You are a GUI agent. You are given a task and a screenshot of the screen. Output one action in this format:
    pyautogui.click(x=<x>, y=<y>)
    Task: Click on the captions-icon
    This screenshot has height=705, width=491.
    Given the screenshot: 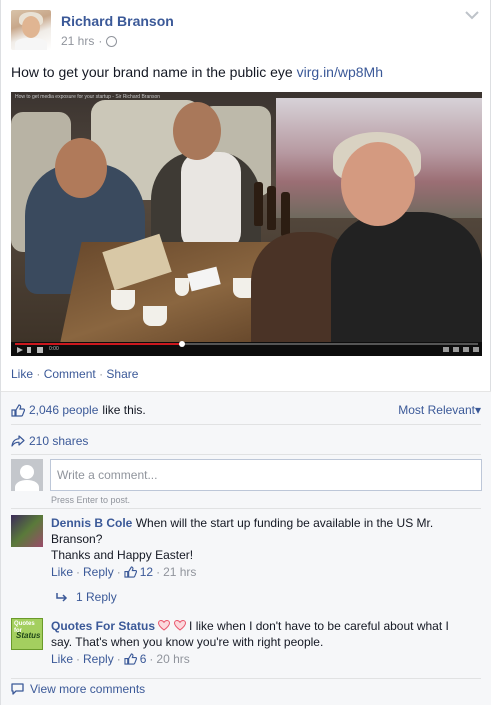 What is the action you would take?
    pyautogui.click(x=446, y=349)
    